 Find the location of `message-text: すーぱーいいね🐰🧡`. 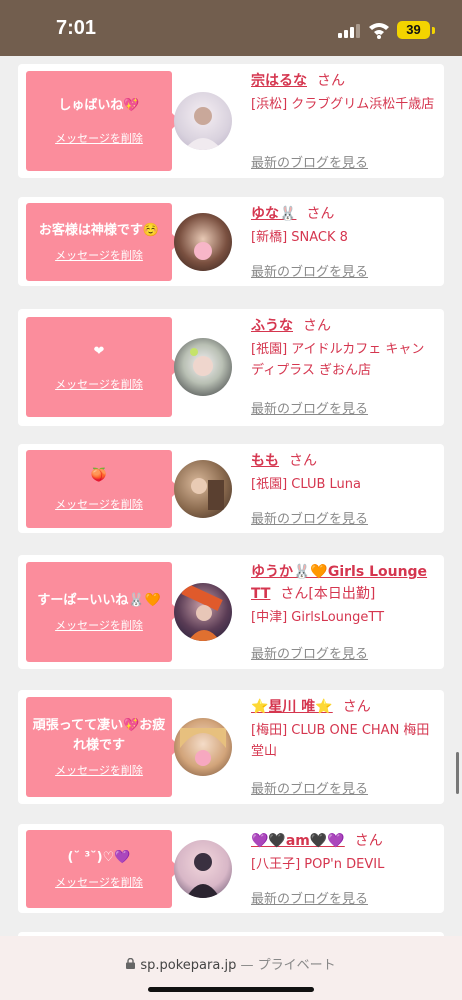

message-text: すーぱーいいね🐰🧡 is located at coordinates (99, 600).